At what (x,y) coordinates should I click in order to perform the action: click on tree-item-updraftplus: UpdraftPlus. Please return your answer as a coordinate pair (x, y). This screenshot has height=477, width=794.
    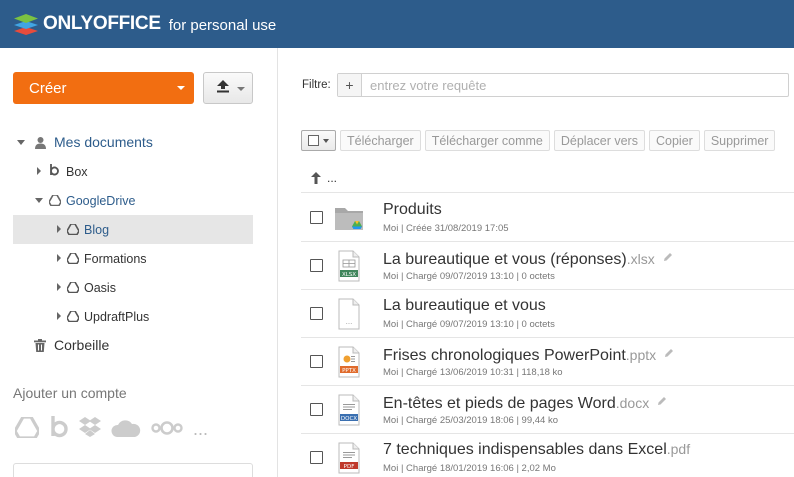
    Looking at the image, I should click on (133, 316).